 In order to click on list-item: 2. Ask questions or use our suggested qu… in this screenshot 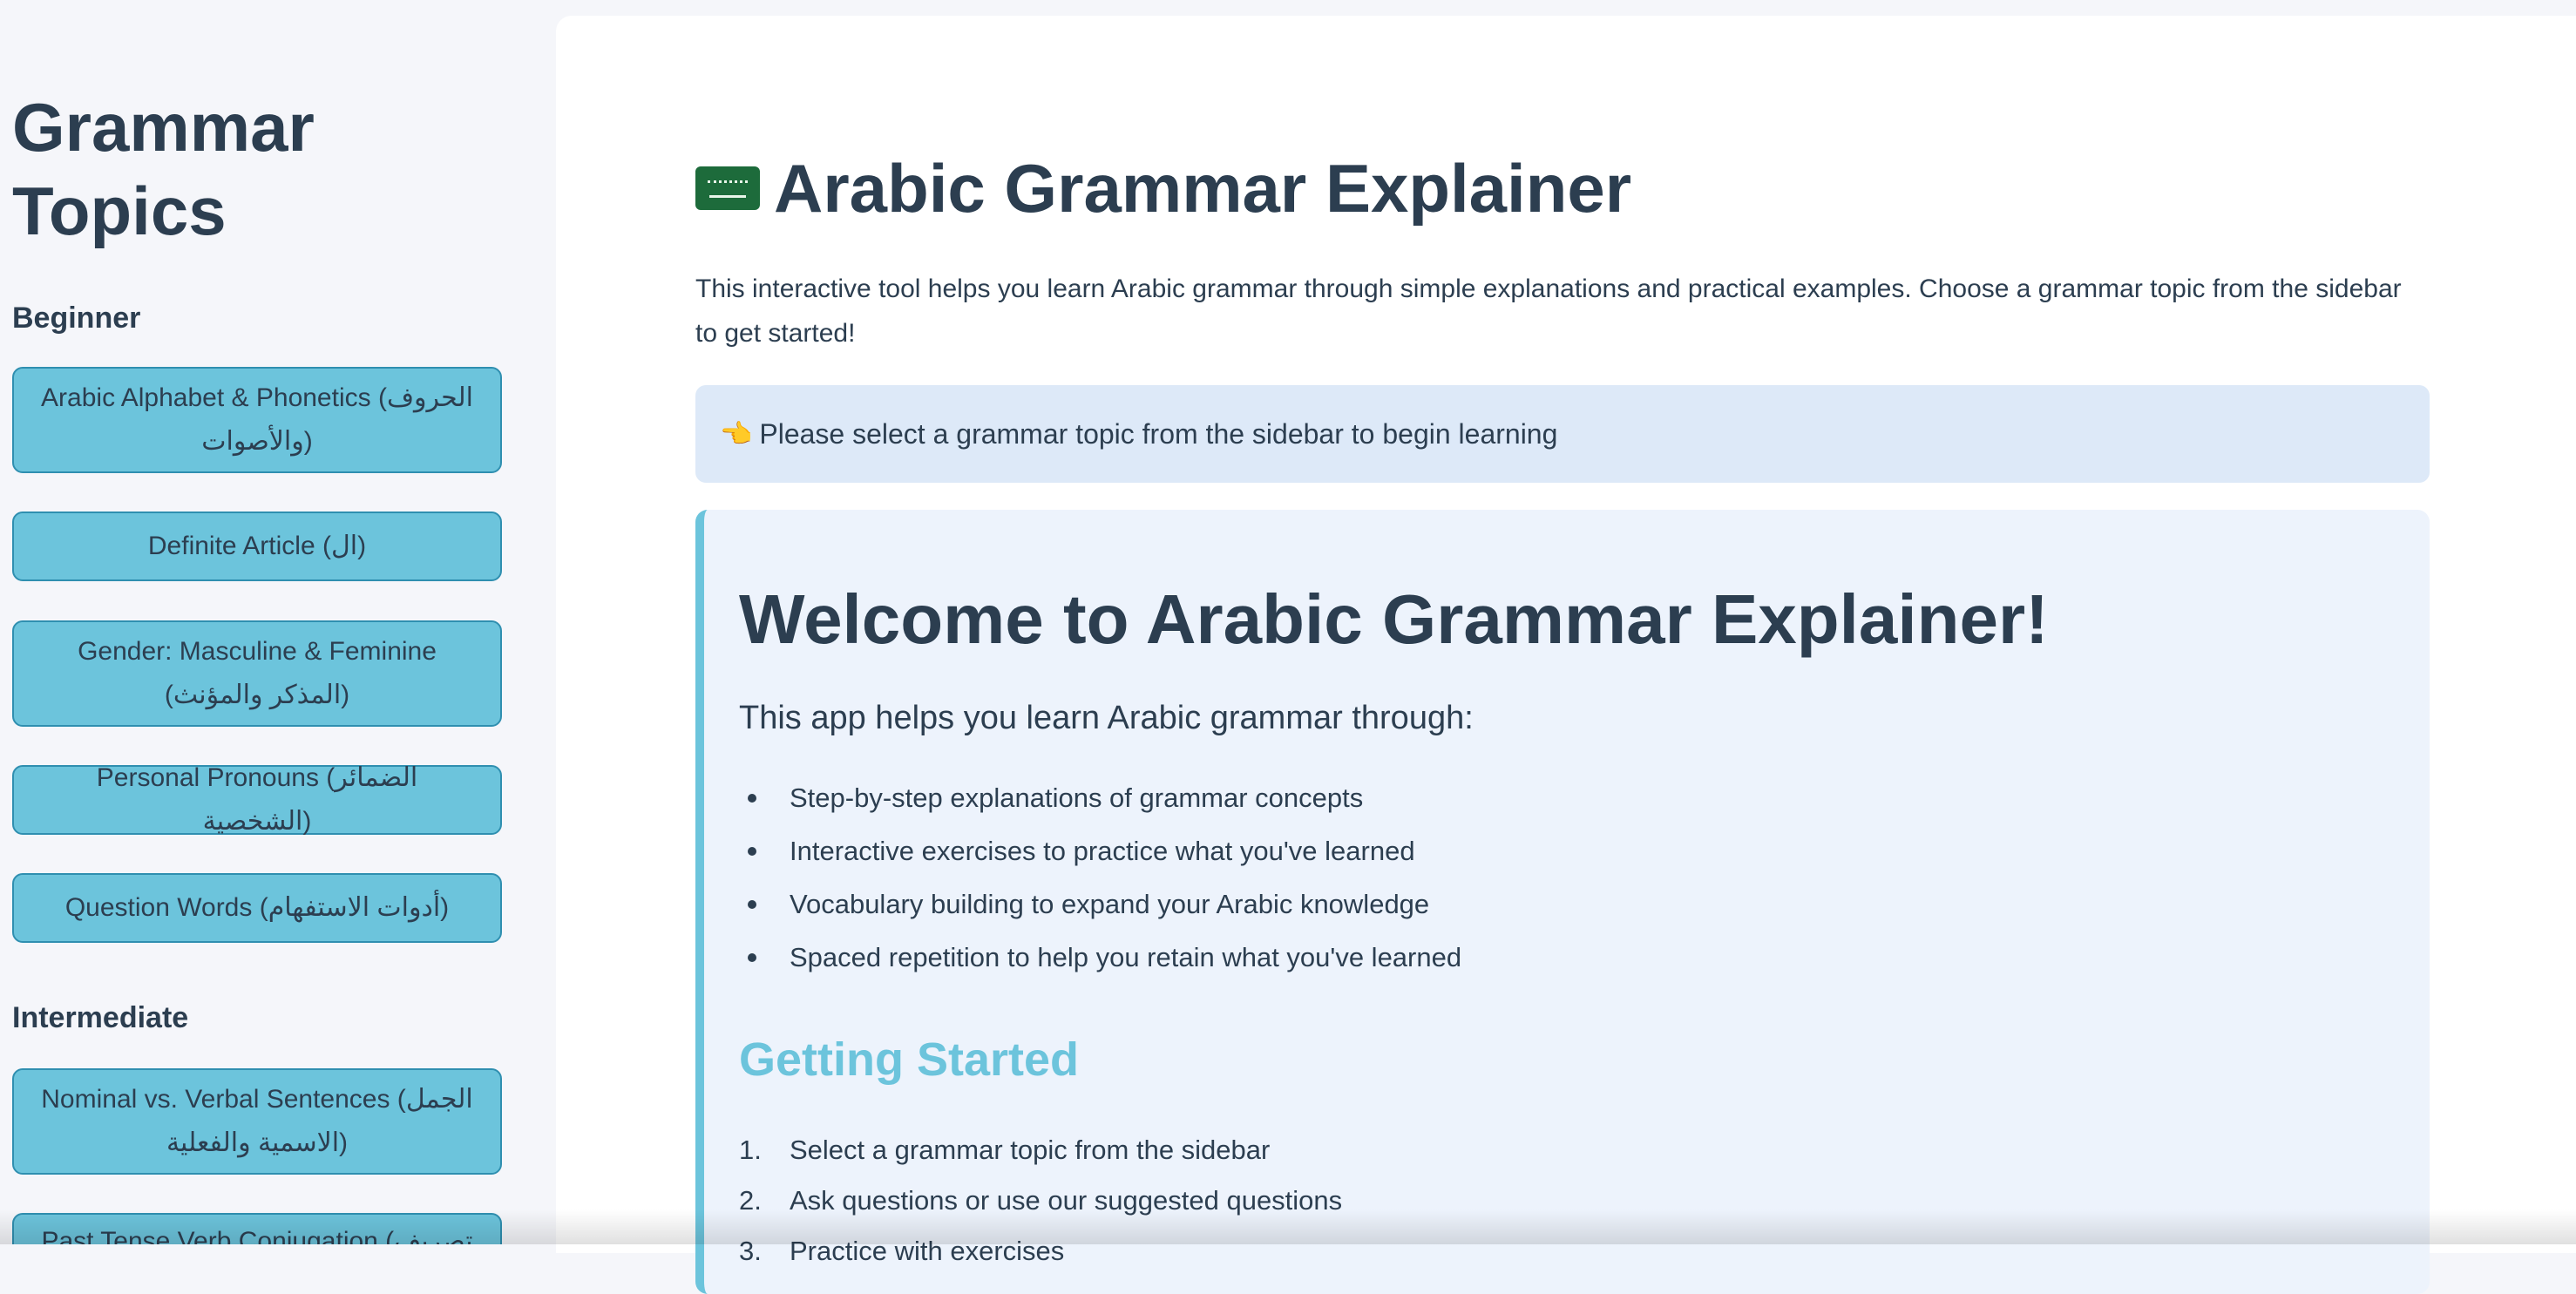, I will do `click(1040, 1200)`.